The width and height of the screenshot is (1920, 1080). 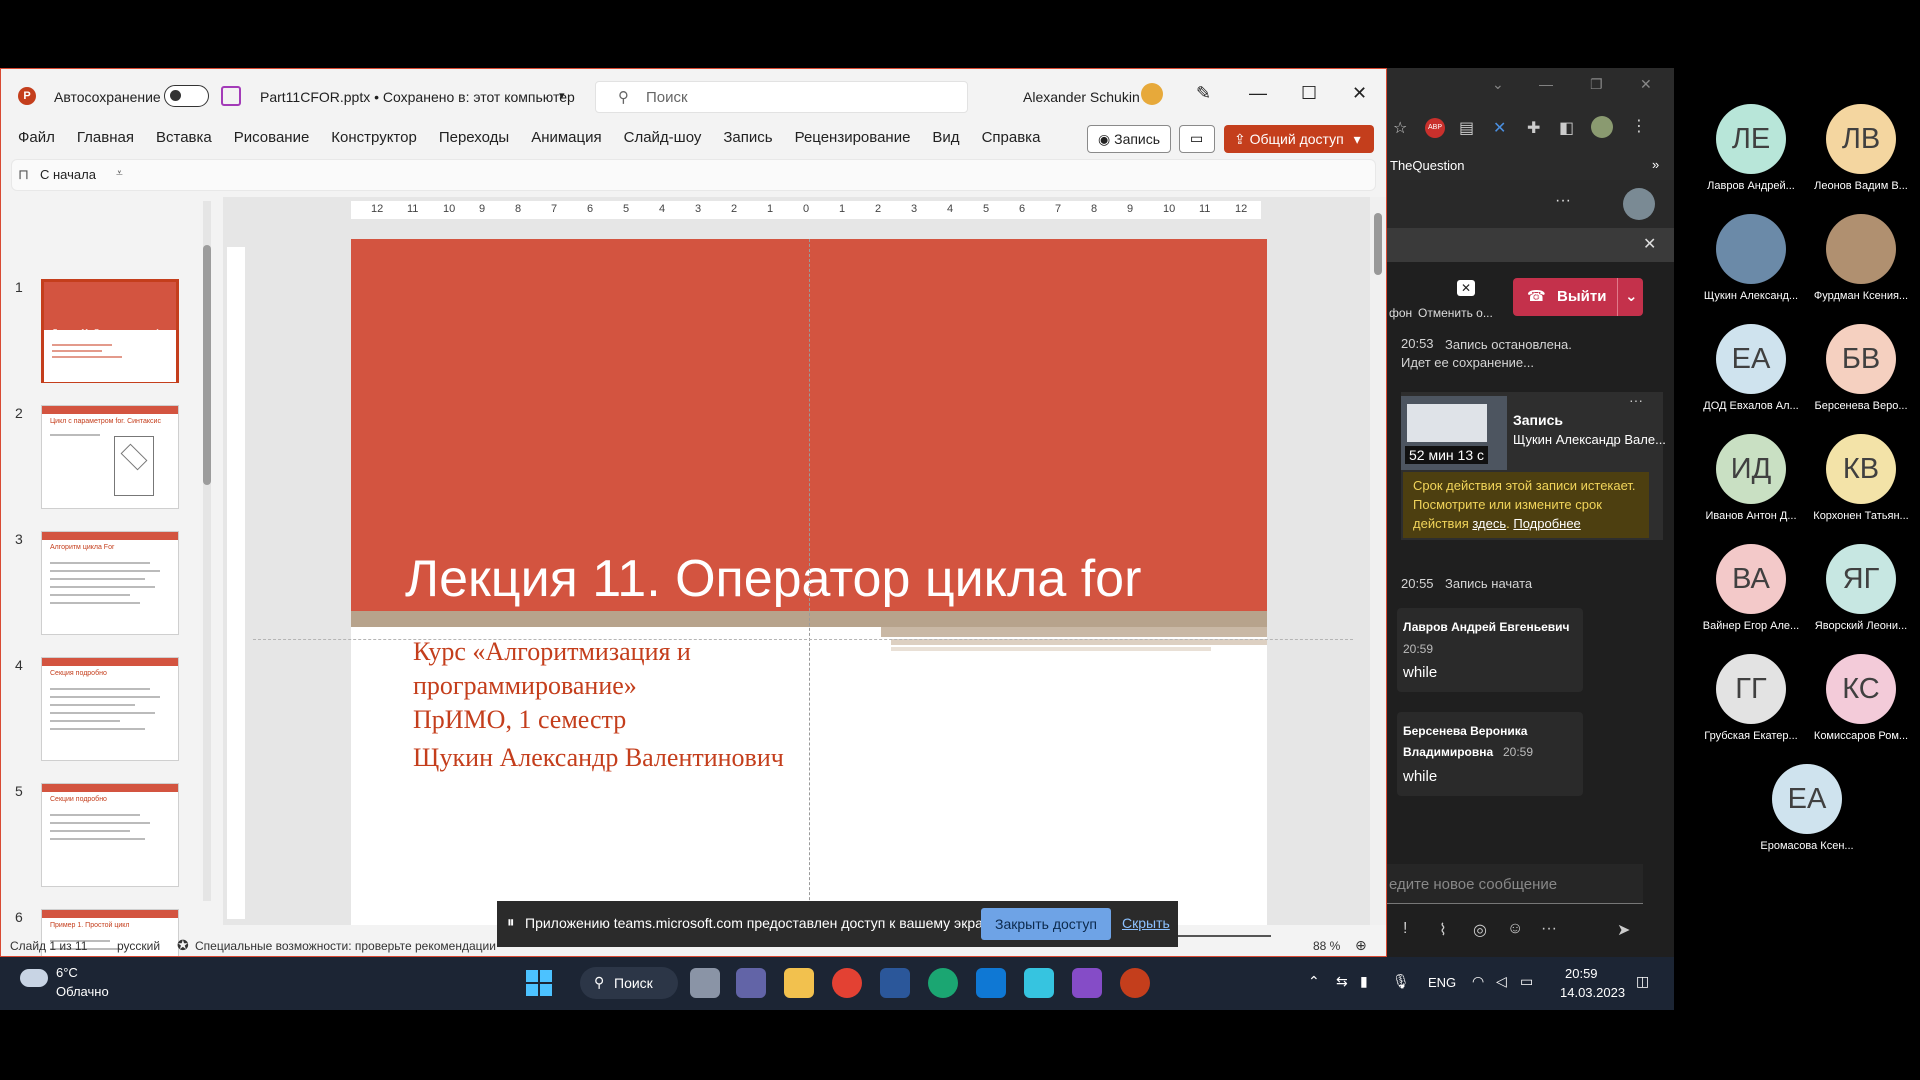 I want to click on participant-avatar: ЛЕ, so click(x=1751, y=139).